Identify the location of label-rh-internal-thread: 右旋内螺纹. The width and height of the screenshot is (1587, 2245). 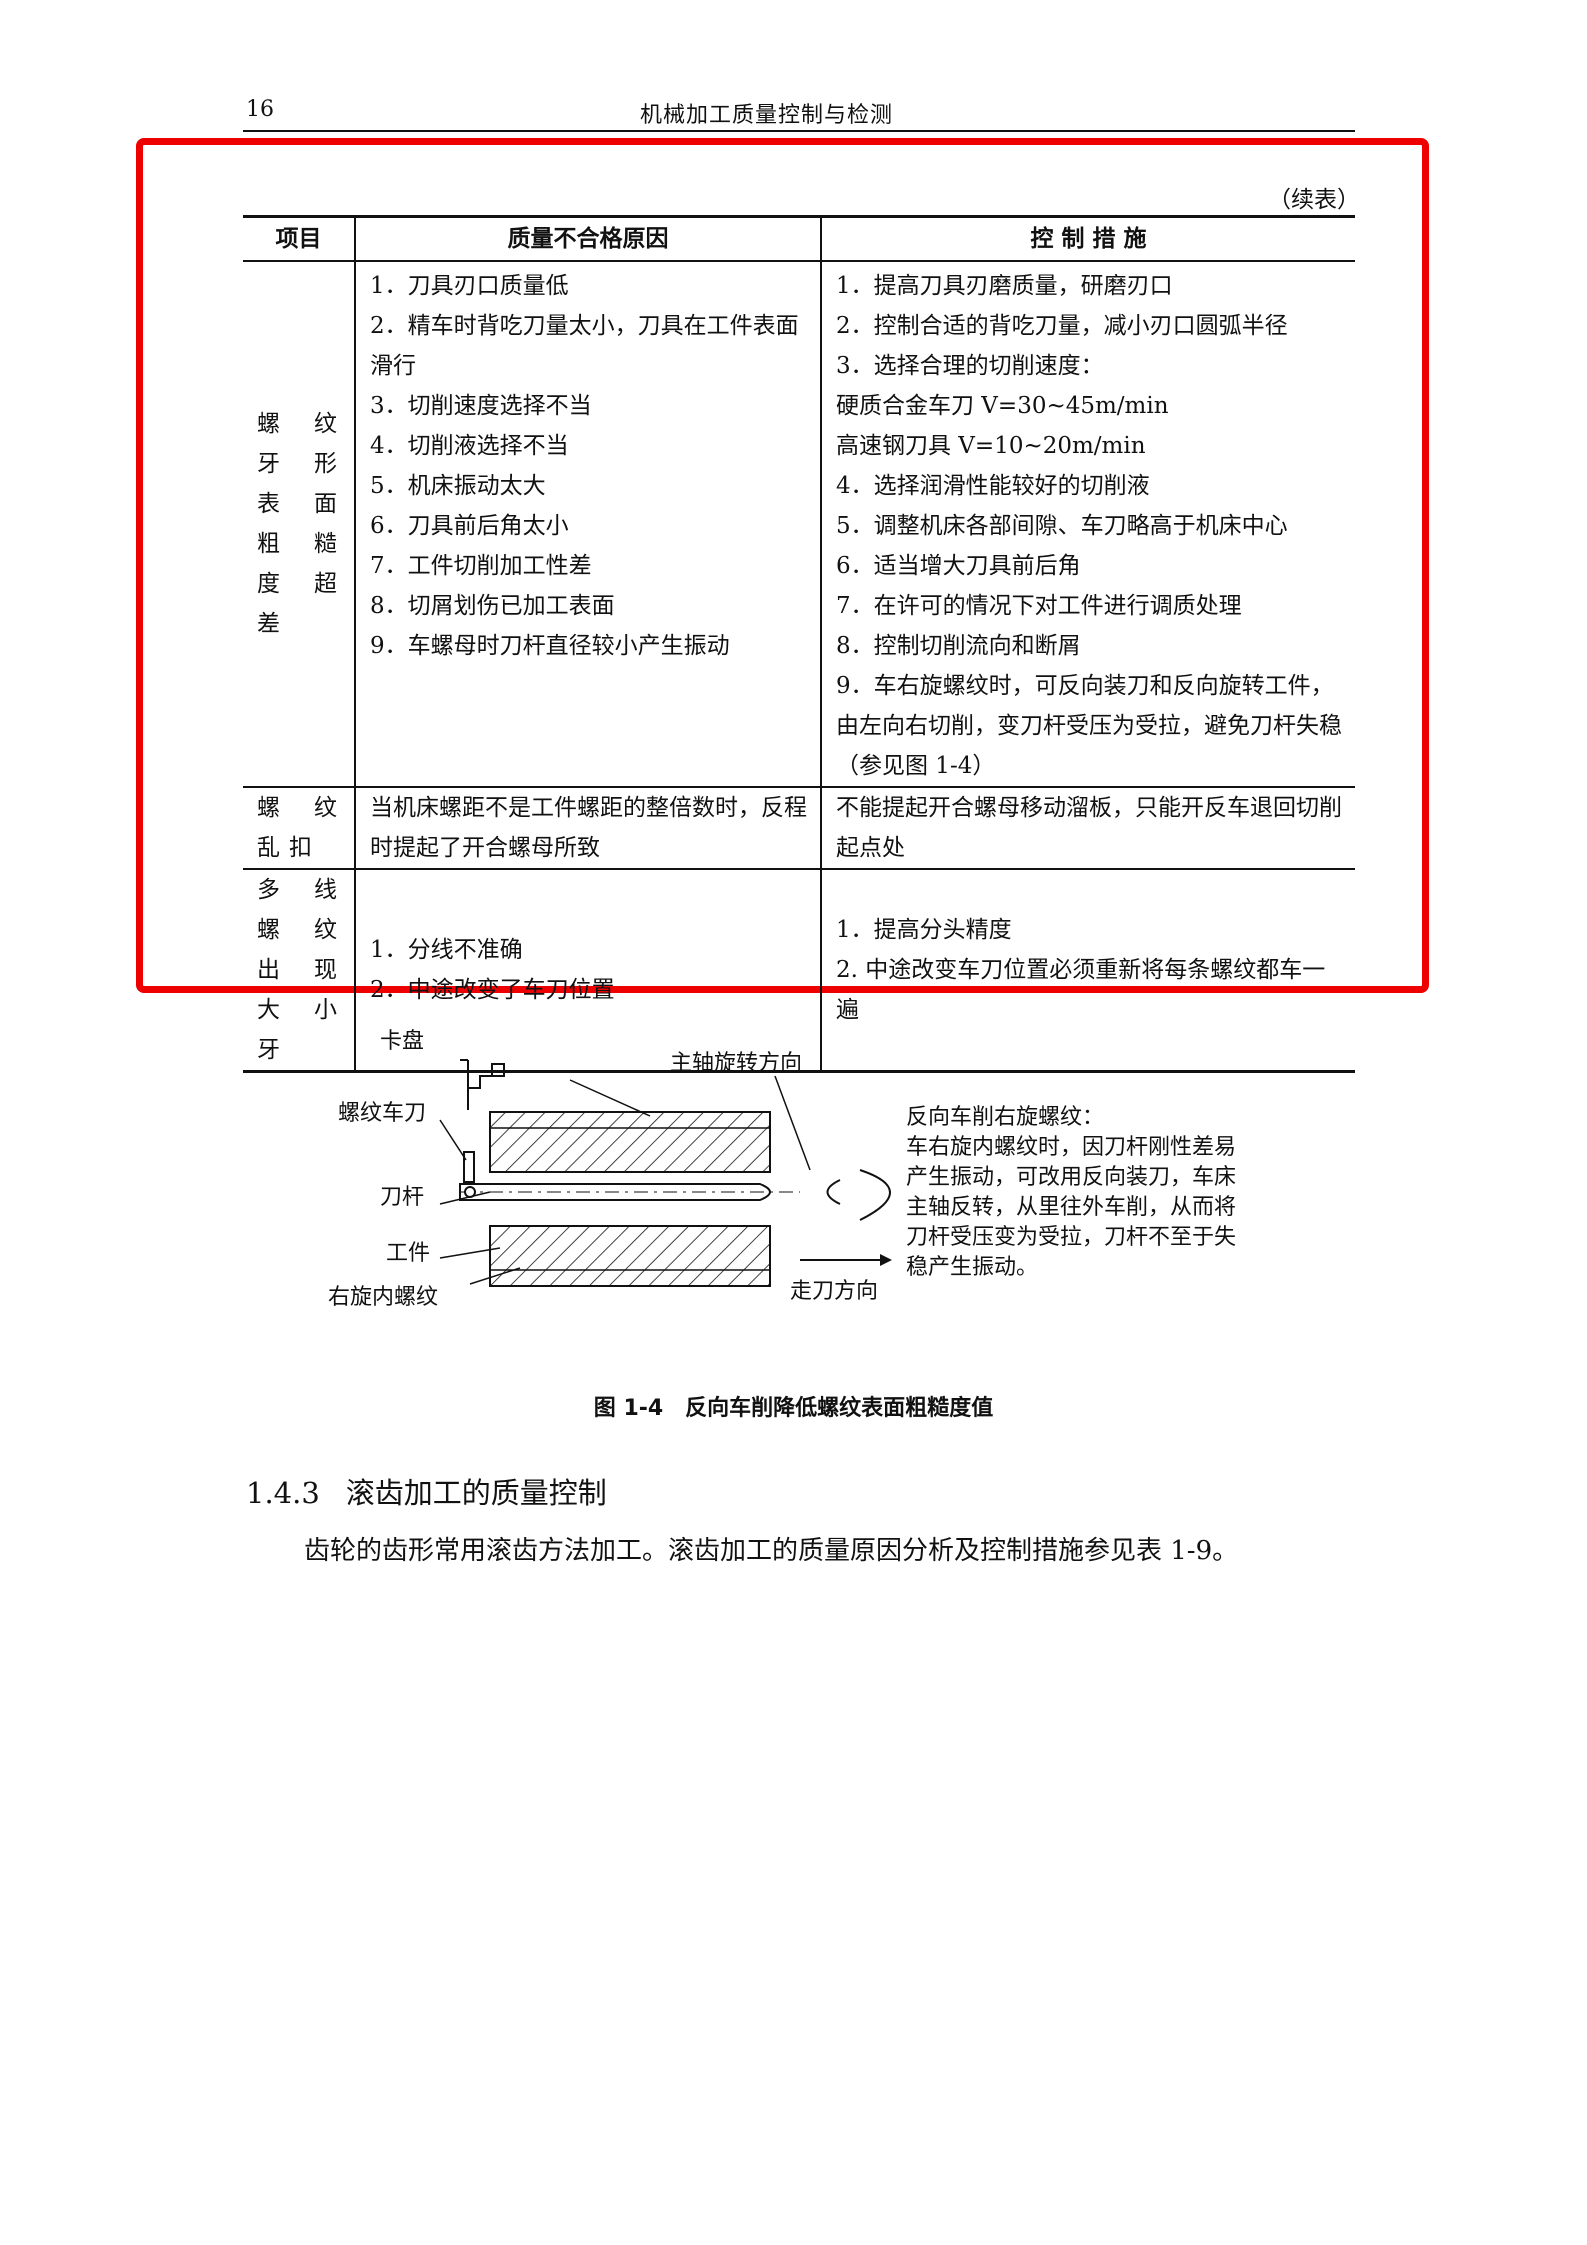
(383, 1297).